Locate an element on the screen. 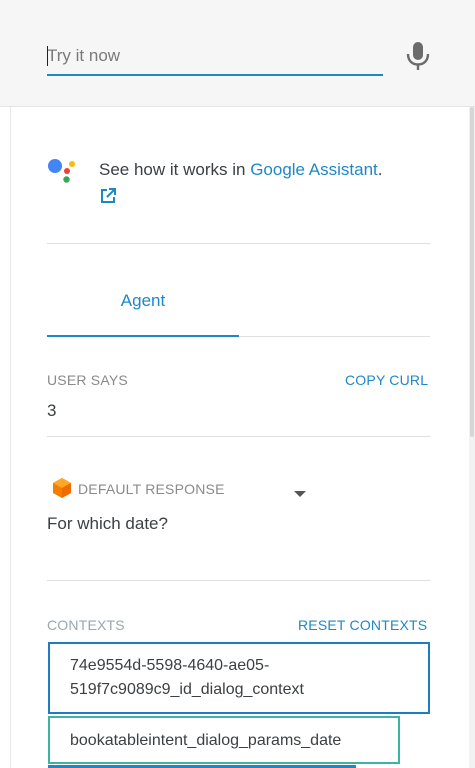 Image resolution: width=475 pixels, height=768 pixels. google-assistant-link: Google Assistant is located at coordinates (314, 169).